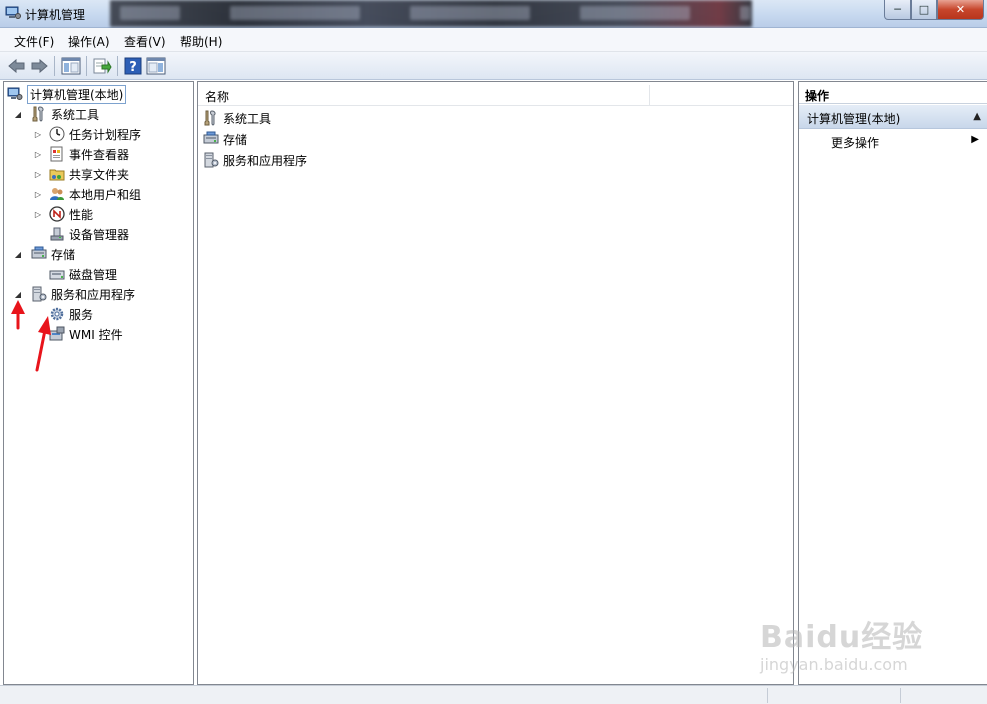  What do you see at coordinates (493, 694) in the screenshot?
I see `status-bar` at bounding box center [493, 694].